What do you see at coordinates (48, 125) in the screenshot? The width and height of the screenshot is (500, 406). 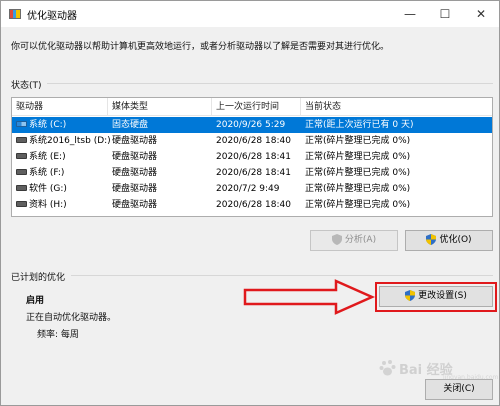 I see `drive-name: 系统 (C:)` at bounding box center [48, 125].